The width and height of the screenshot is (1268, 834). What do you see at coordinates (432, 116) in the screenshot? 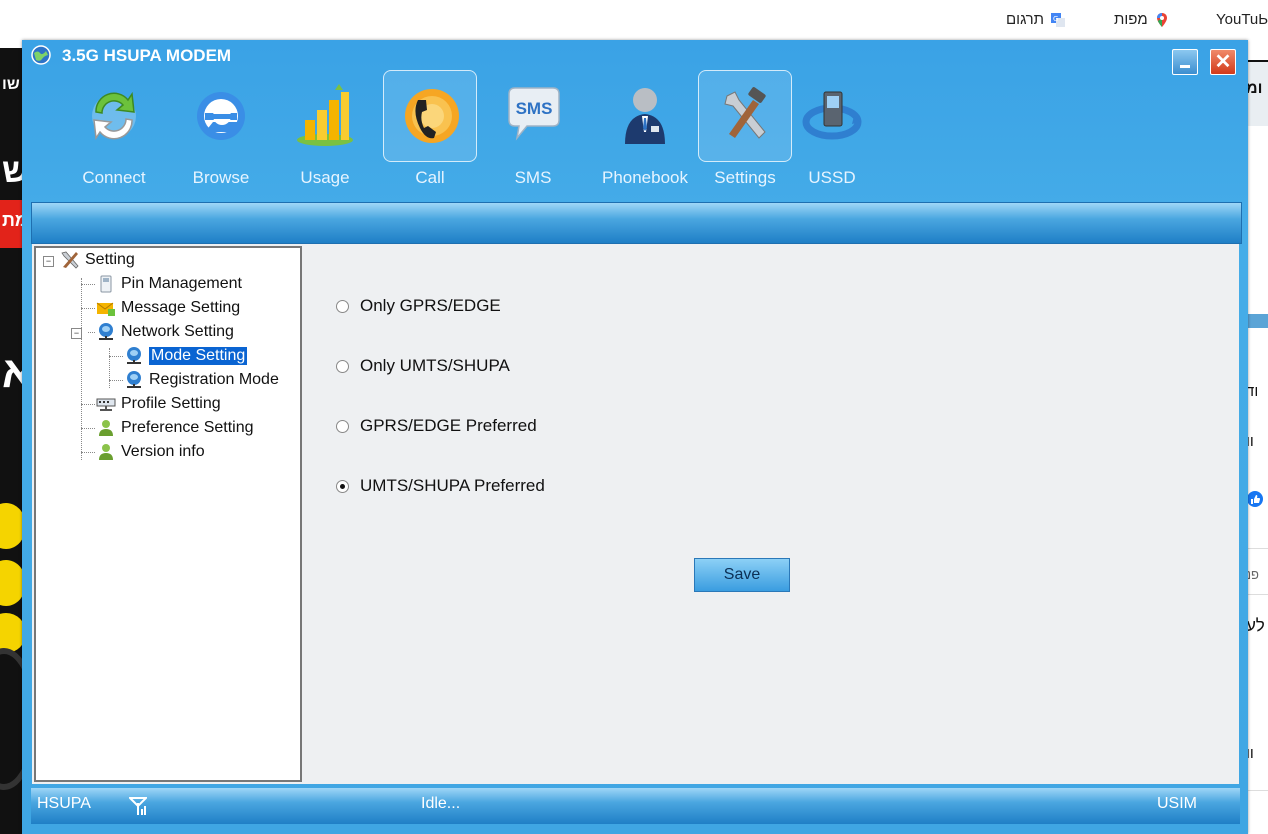
I see `phone-call-icon` at bounding box center [432, 116].